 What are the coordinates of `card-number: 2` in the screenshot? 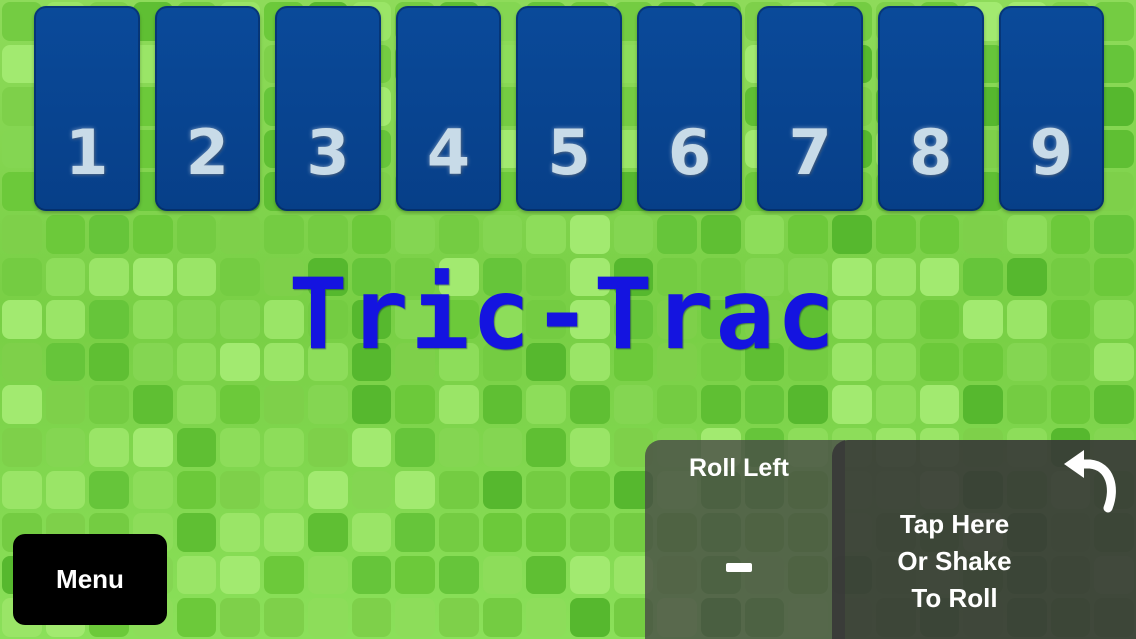 It's located at (207, 152).